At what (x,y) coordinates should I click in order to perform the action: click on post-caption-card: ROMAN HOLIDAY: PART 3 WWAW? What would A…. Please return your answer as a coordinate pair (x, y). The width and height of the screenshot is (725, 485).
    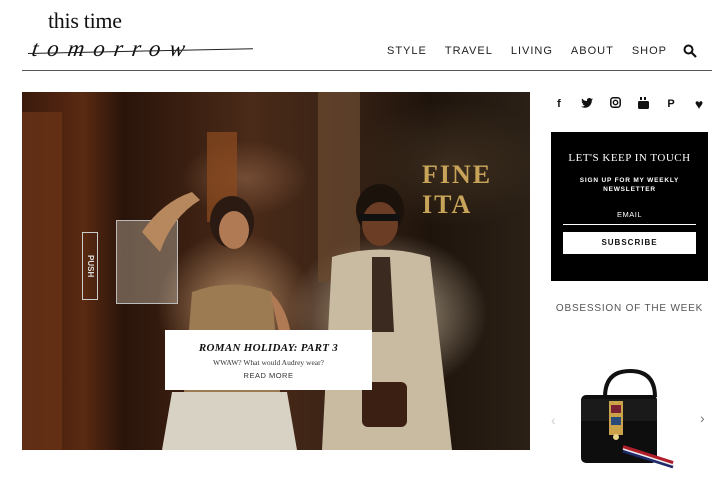
    Looking at the image, I should click on (268, 360).